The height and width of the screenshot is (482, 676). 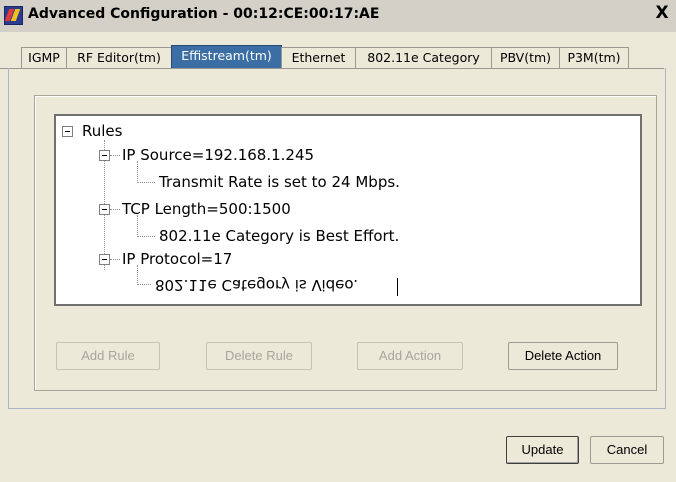 I want to click on update-button: Update, so click(x=542, y=450).